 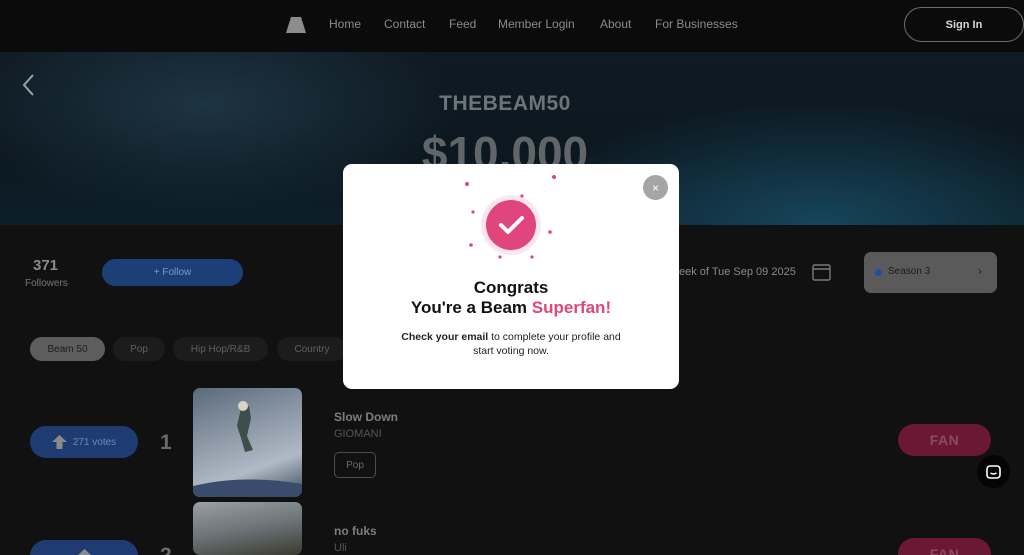 I want to click on modal-body-rest-2: start voting now., so click(x=511, y=351).